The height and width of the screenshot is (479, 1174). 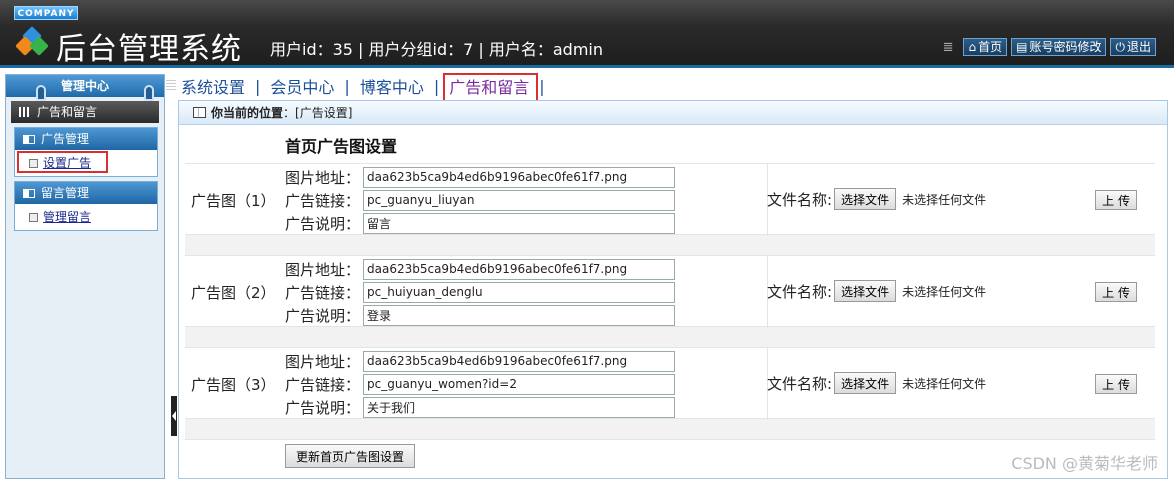 What do you see at coordinates (247, 113) in the screenshot?
I see `breadcrumb-prefix: 你当前的位置` at bounding box center [247, 113].